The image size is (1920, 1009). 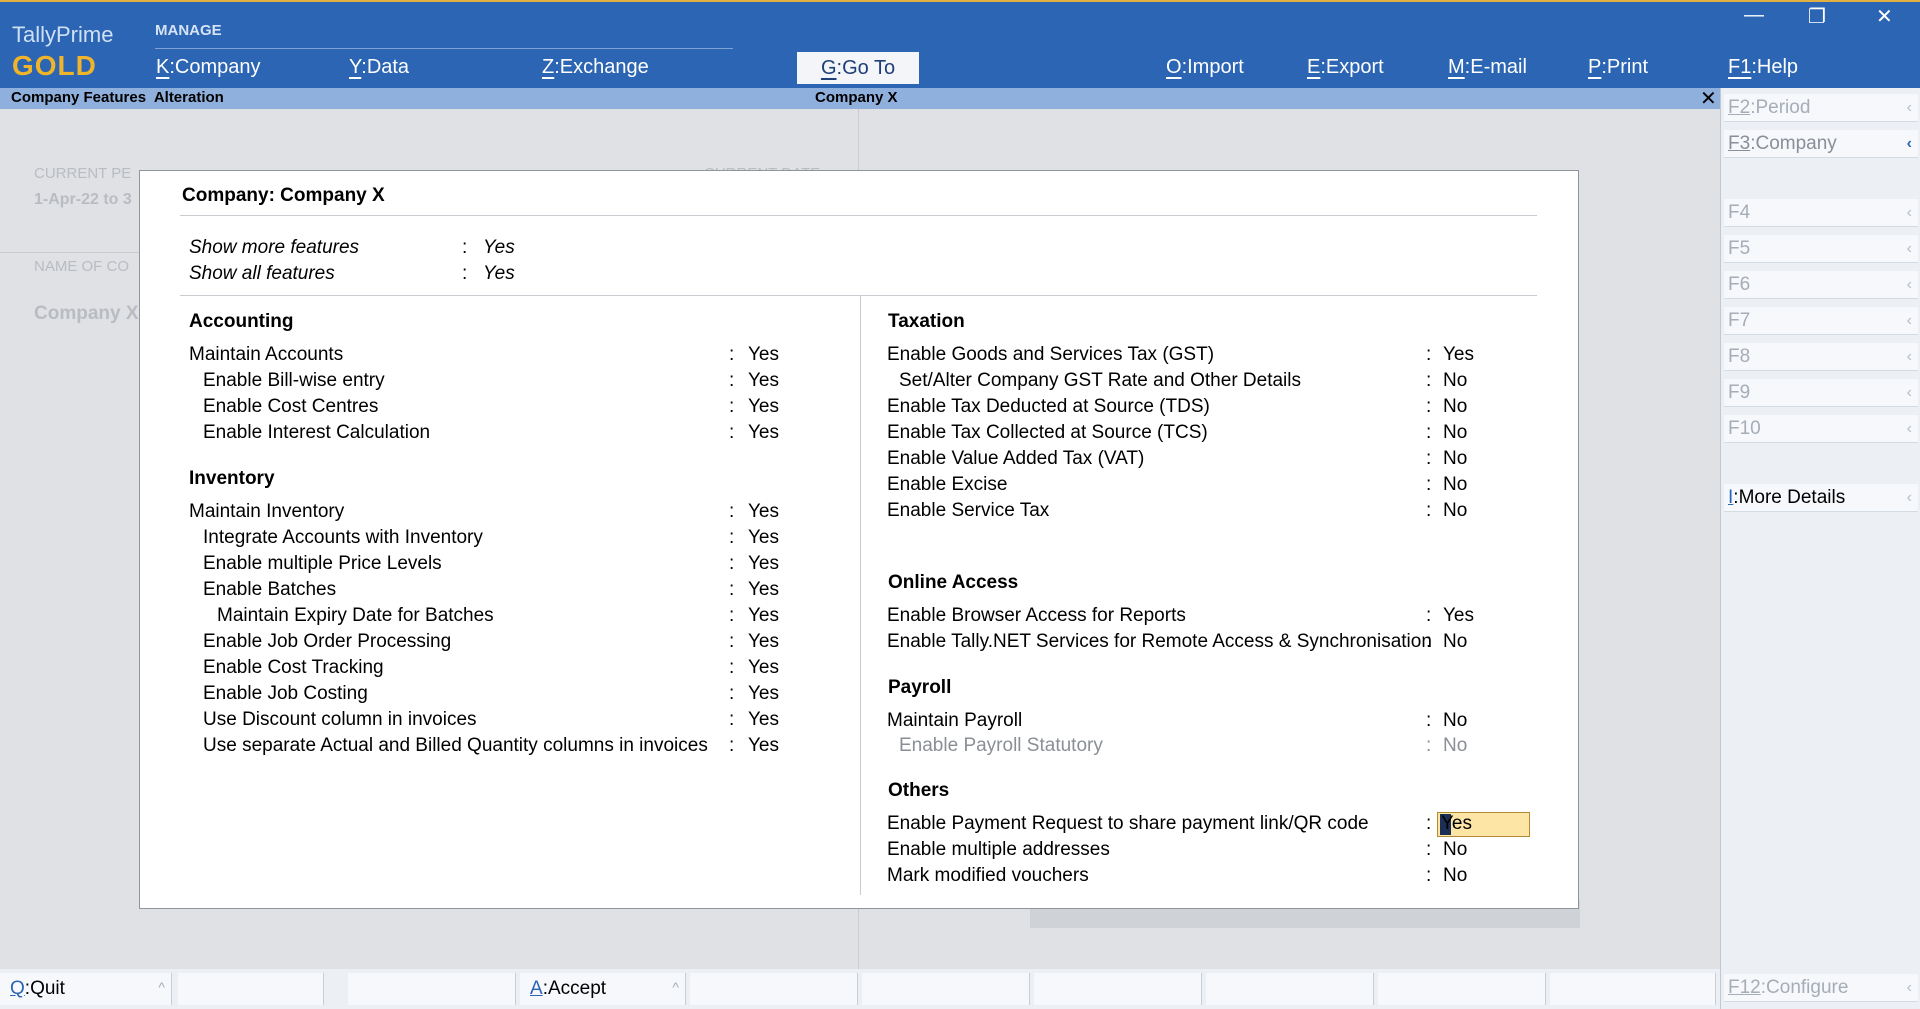 I want to click on f7-button: F7 ‹, so click(x=1821, y=321).